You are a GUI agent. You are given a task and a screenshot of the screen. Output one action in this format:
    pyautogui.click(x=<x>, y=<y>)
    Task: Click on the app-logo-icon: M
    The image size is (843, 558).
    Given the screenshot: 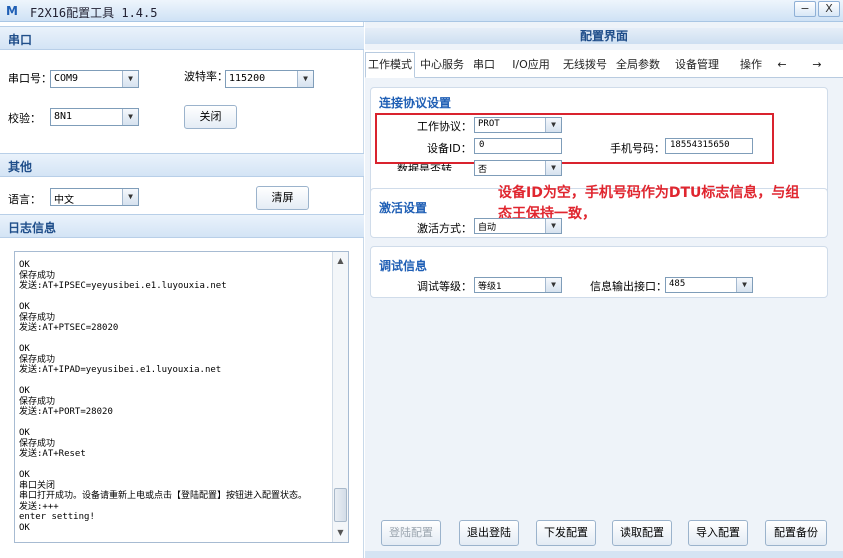 What is the action you would take?
    pyautogui.click(x=12, y=11)
    